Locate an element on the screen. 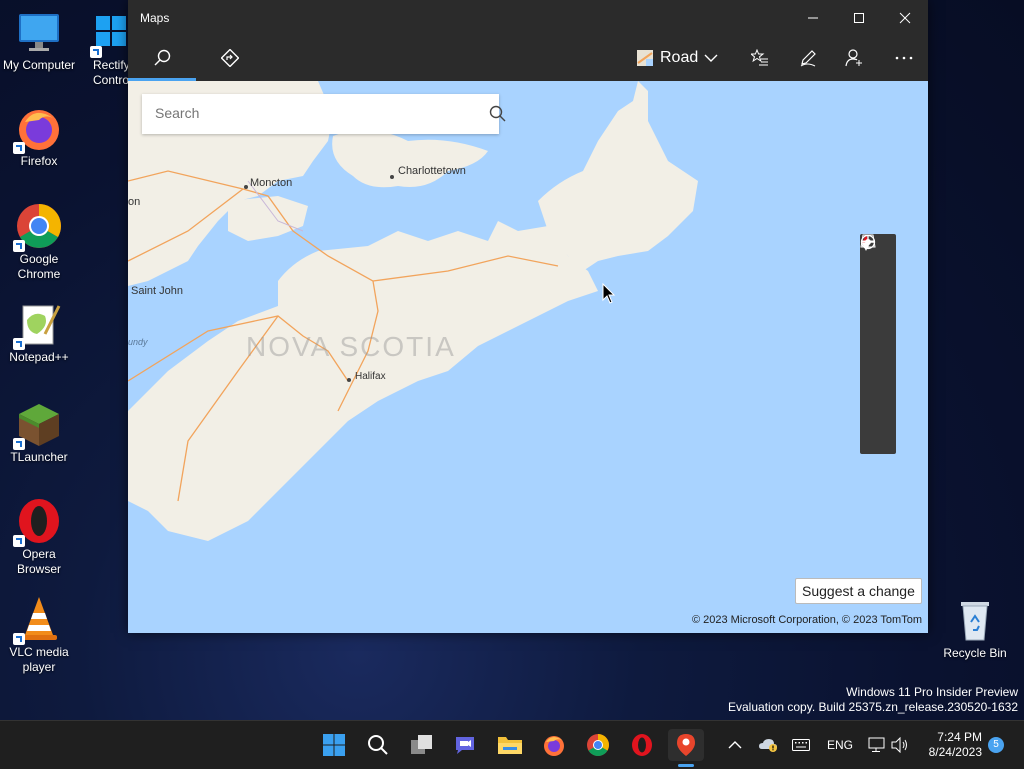 The height and width of the screenshot is (769, 1024). taskbar-maps-button is located at coordinates (686, 745).